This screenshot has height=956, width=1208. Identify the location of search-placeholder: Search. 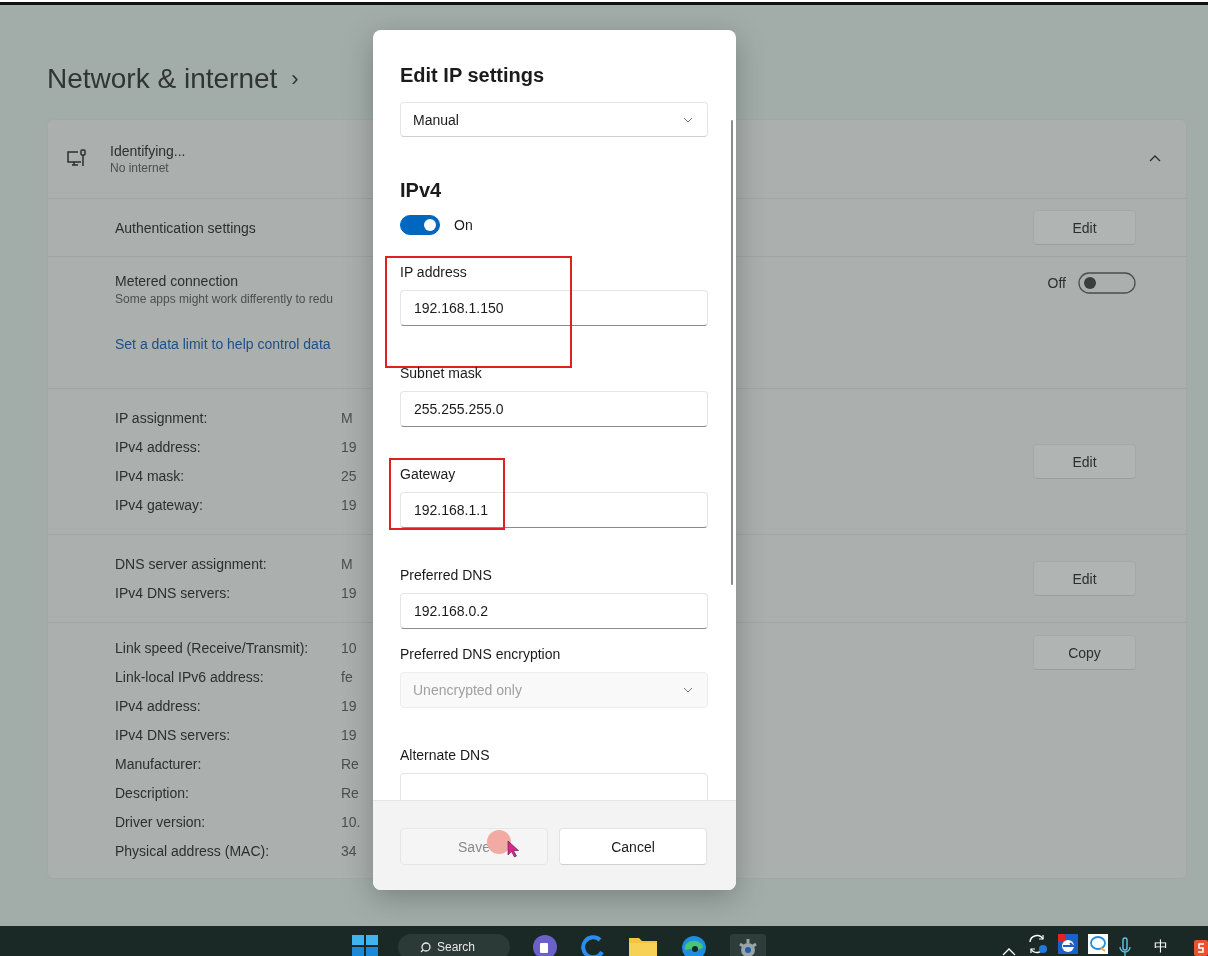
(456, 947).